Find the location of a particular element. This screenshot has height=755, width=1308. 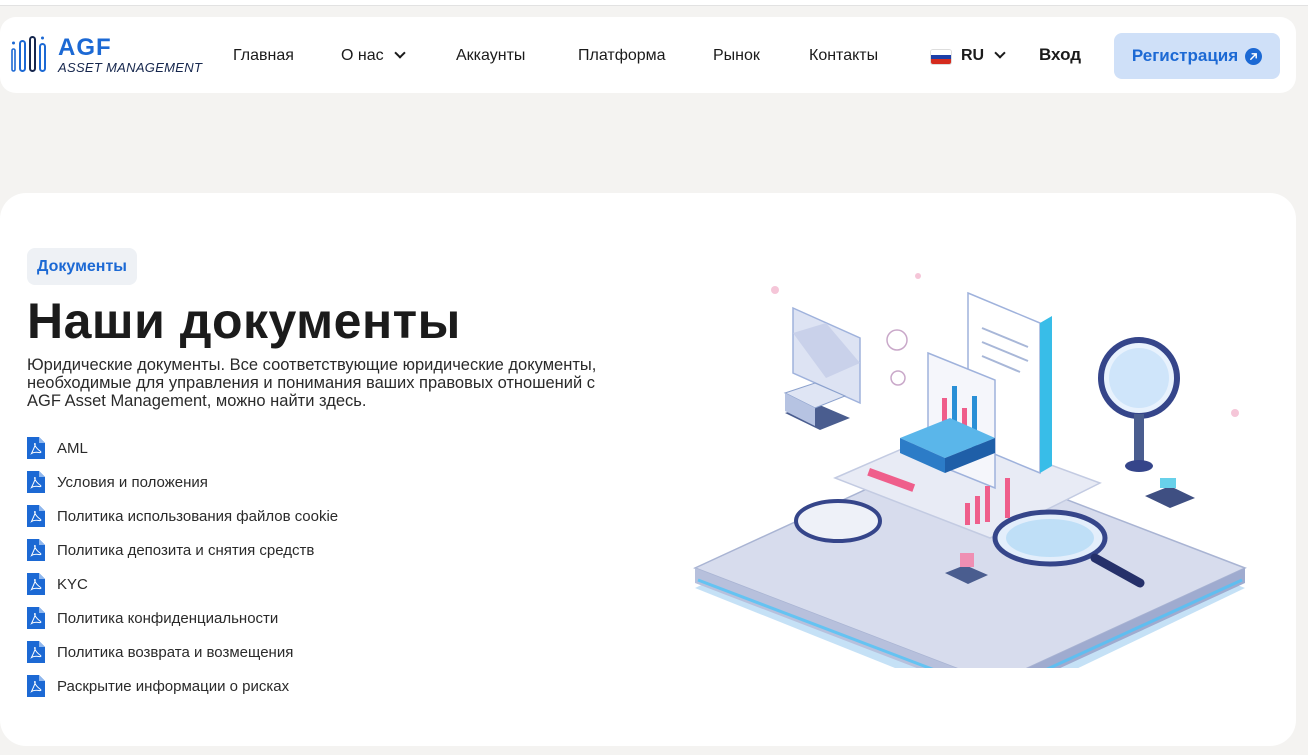

login-link: Вход is located at coordinates (1060, 55).